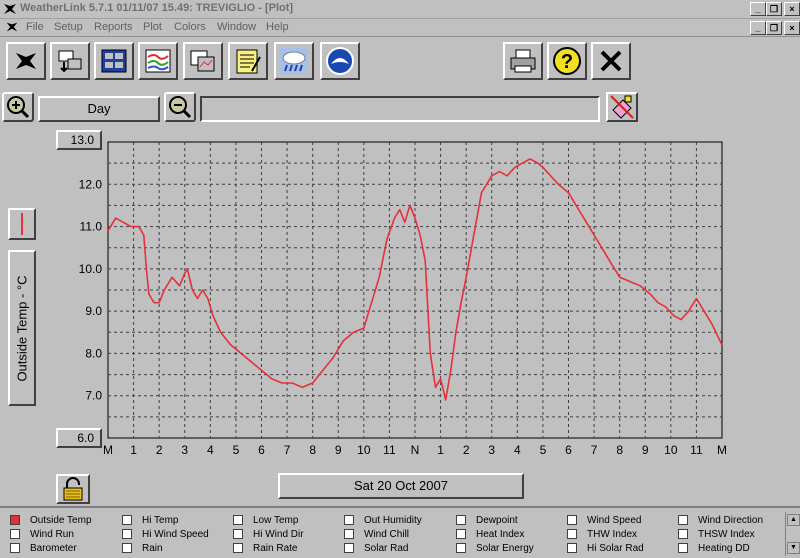 The width and height of the screenshot is (800, 558). I want to click on legend-item: Rain, so click(142, 548).